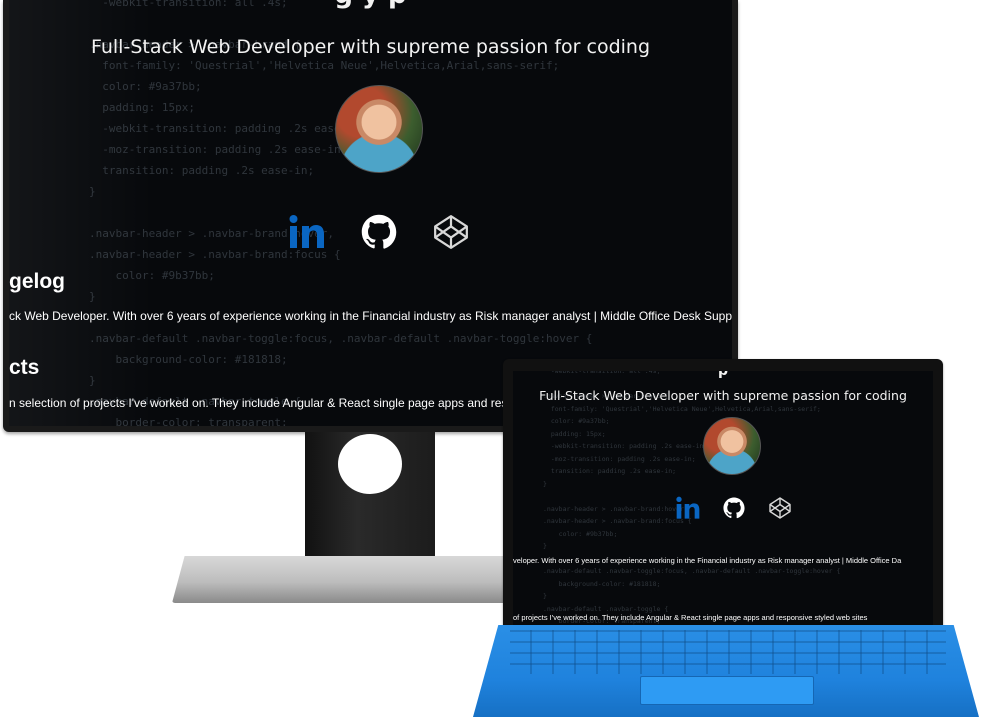 This screenshot has height=722, width=992. Describe the element at coordinates (24, 367) in the screenshot. I see `section-heading-projects: cts` at that location.